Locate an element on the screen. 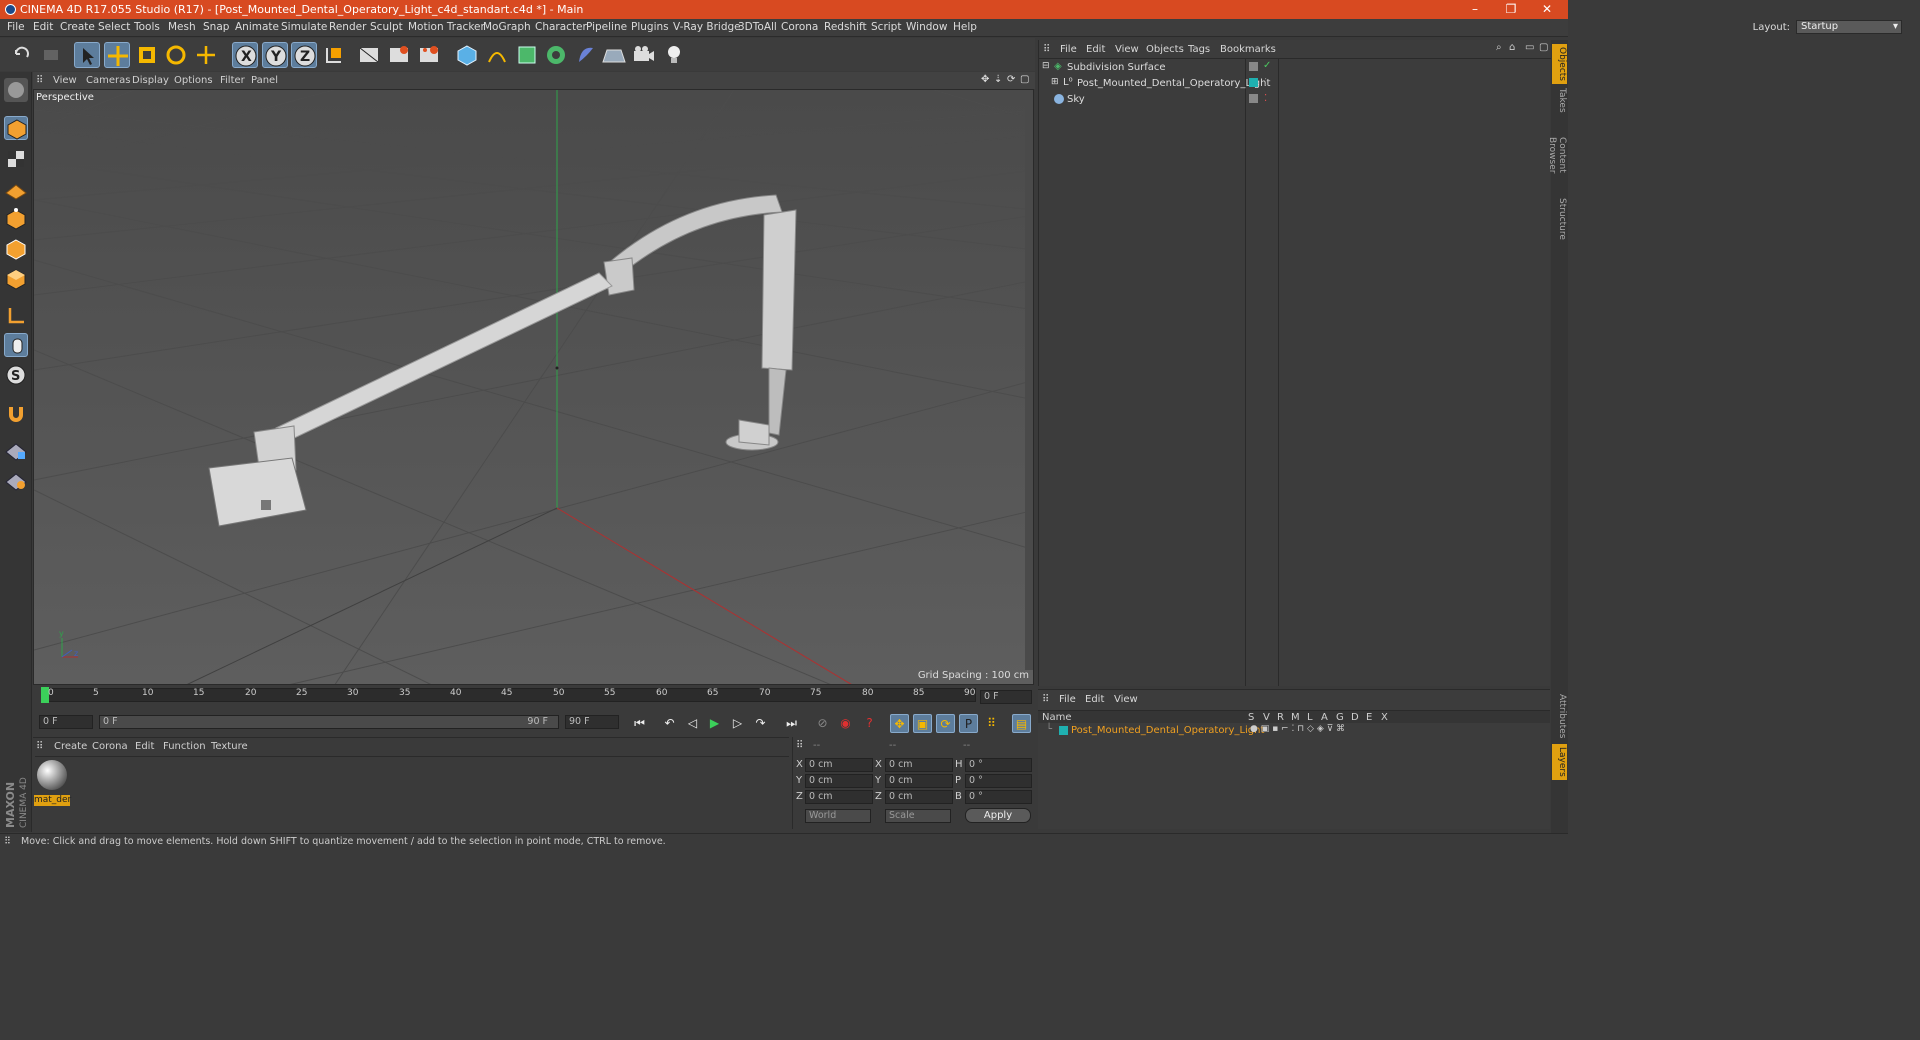 Image resolution: width=1920 pixels, height=1040 pixels. array-icon is located at coordinates (556, 55).